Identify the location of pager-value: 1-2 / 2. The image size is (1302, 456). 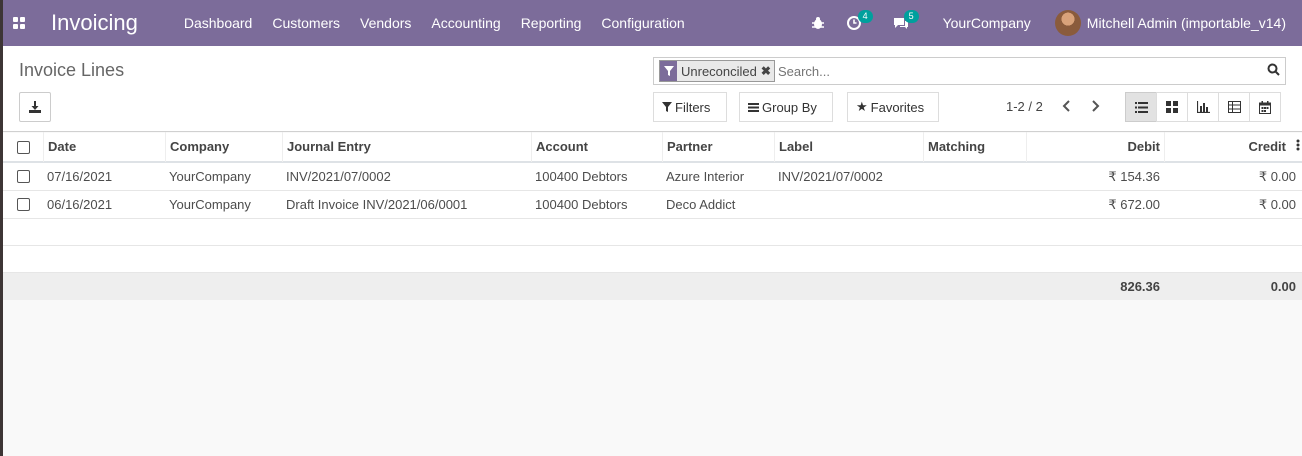
(1024, 106).